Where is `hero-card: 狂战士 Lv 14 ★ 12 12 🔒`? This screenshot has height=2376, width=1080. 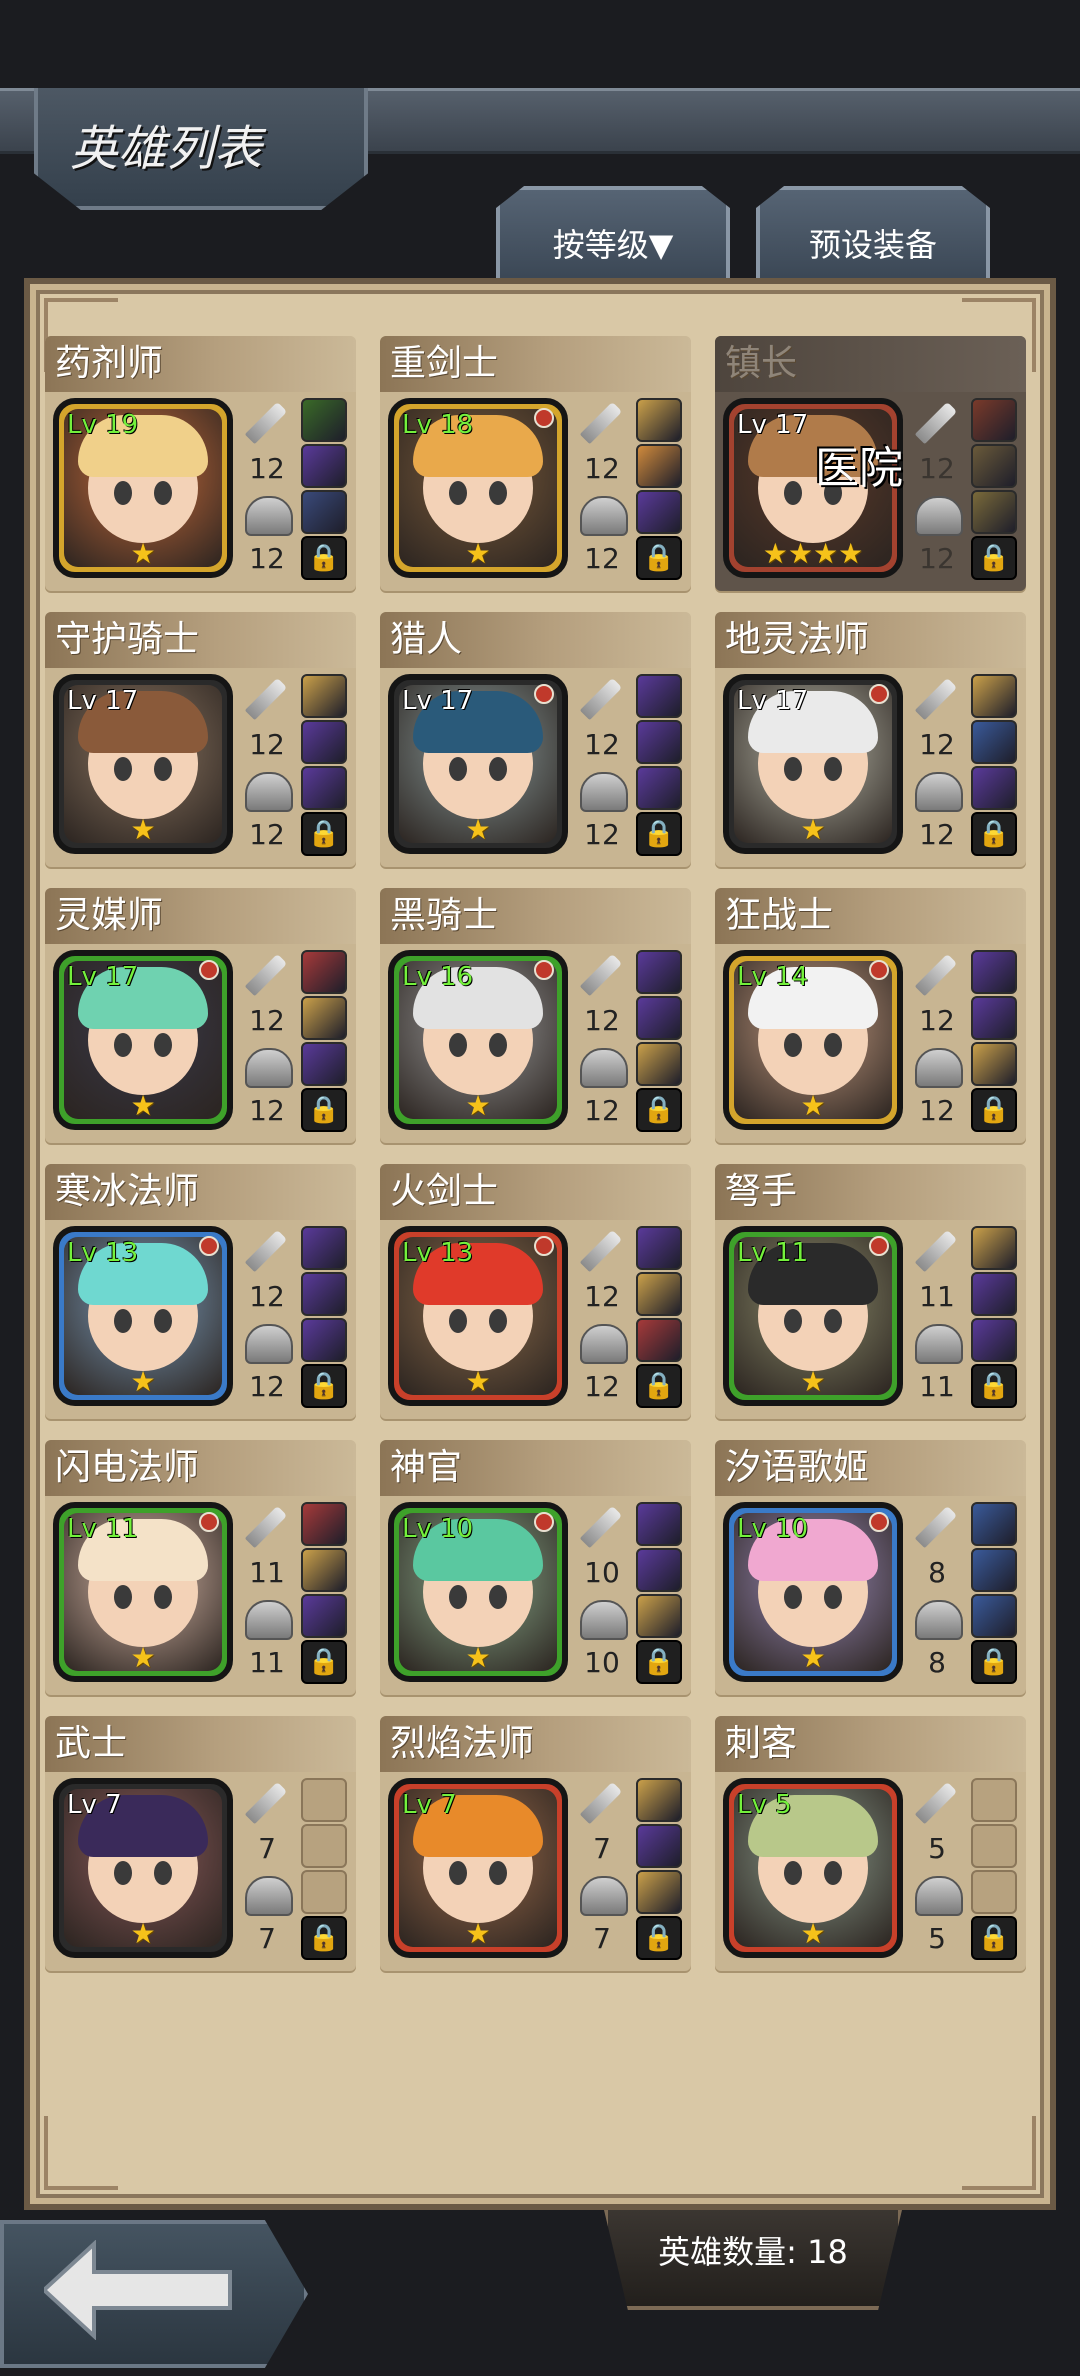
hero-card: 狂战士 Lv 14 ★ 12 12 🔒 is located at coordinates (870, 1015).